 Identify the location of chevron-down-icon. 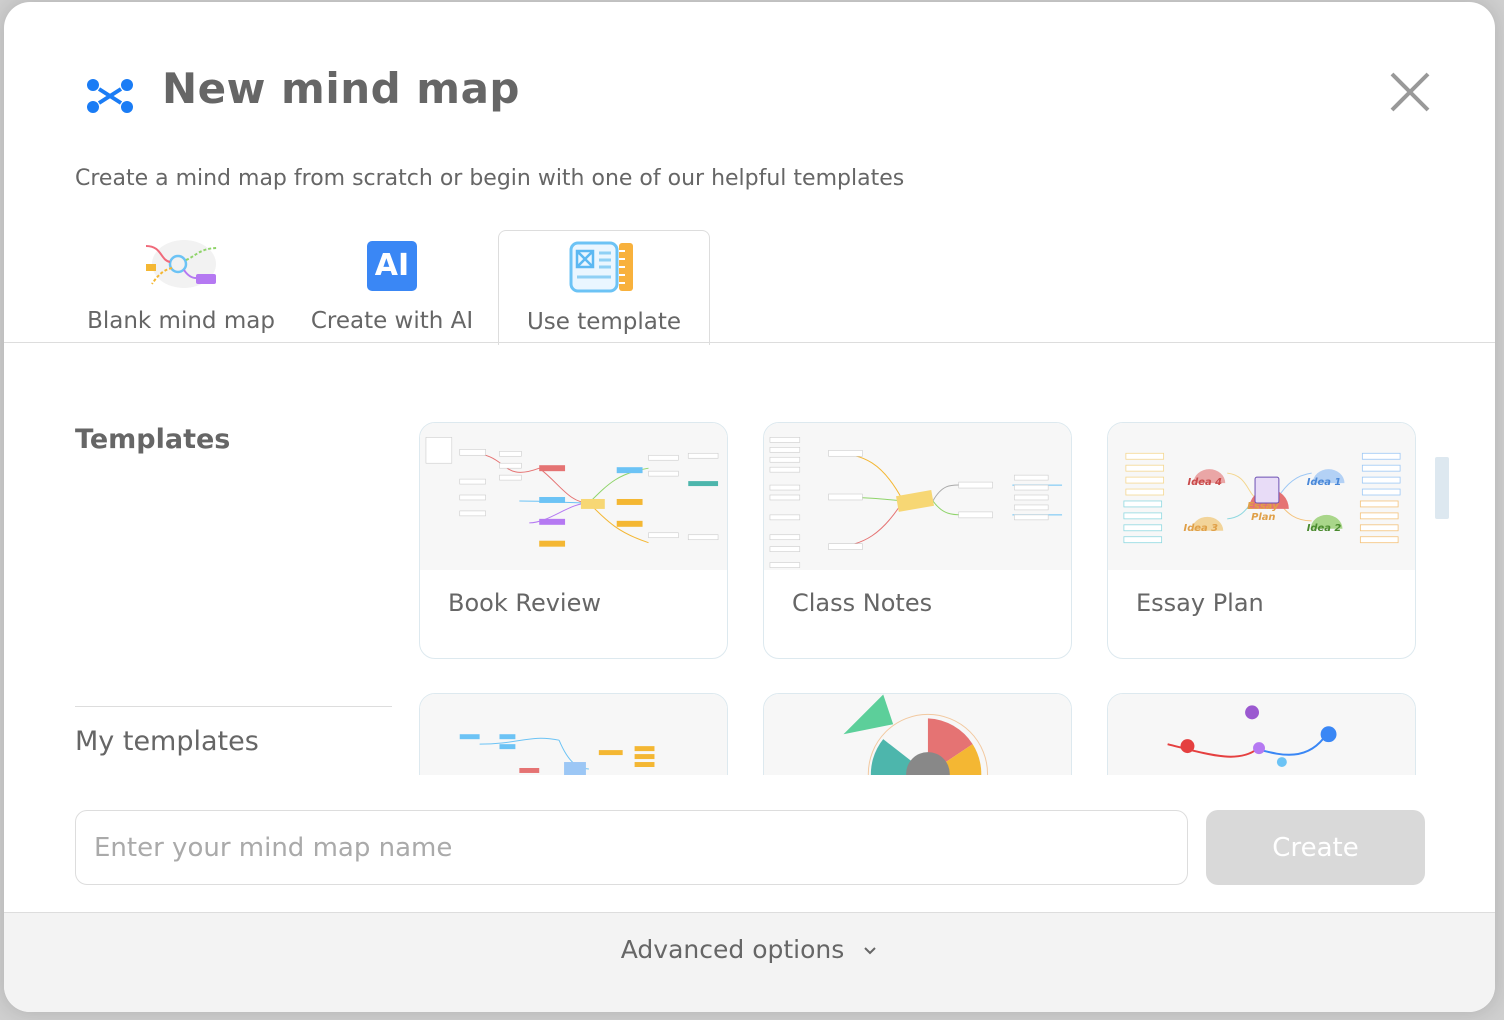
(870, 951).